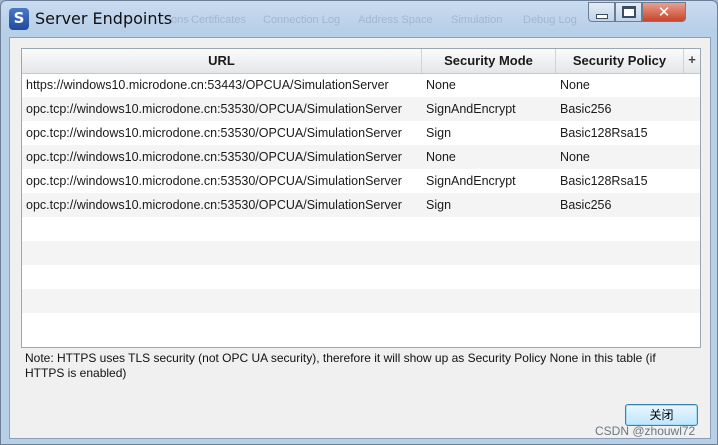 Image resolution: width=718 pixels, height=445 pixels. Describe the element at coordinates (180, 20) in the screenshot. I see `background-tab-label: ons` at that location.